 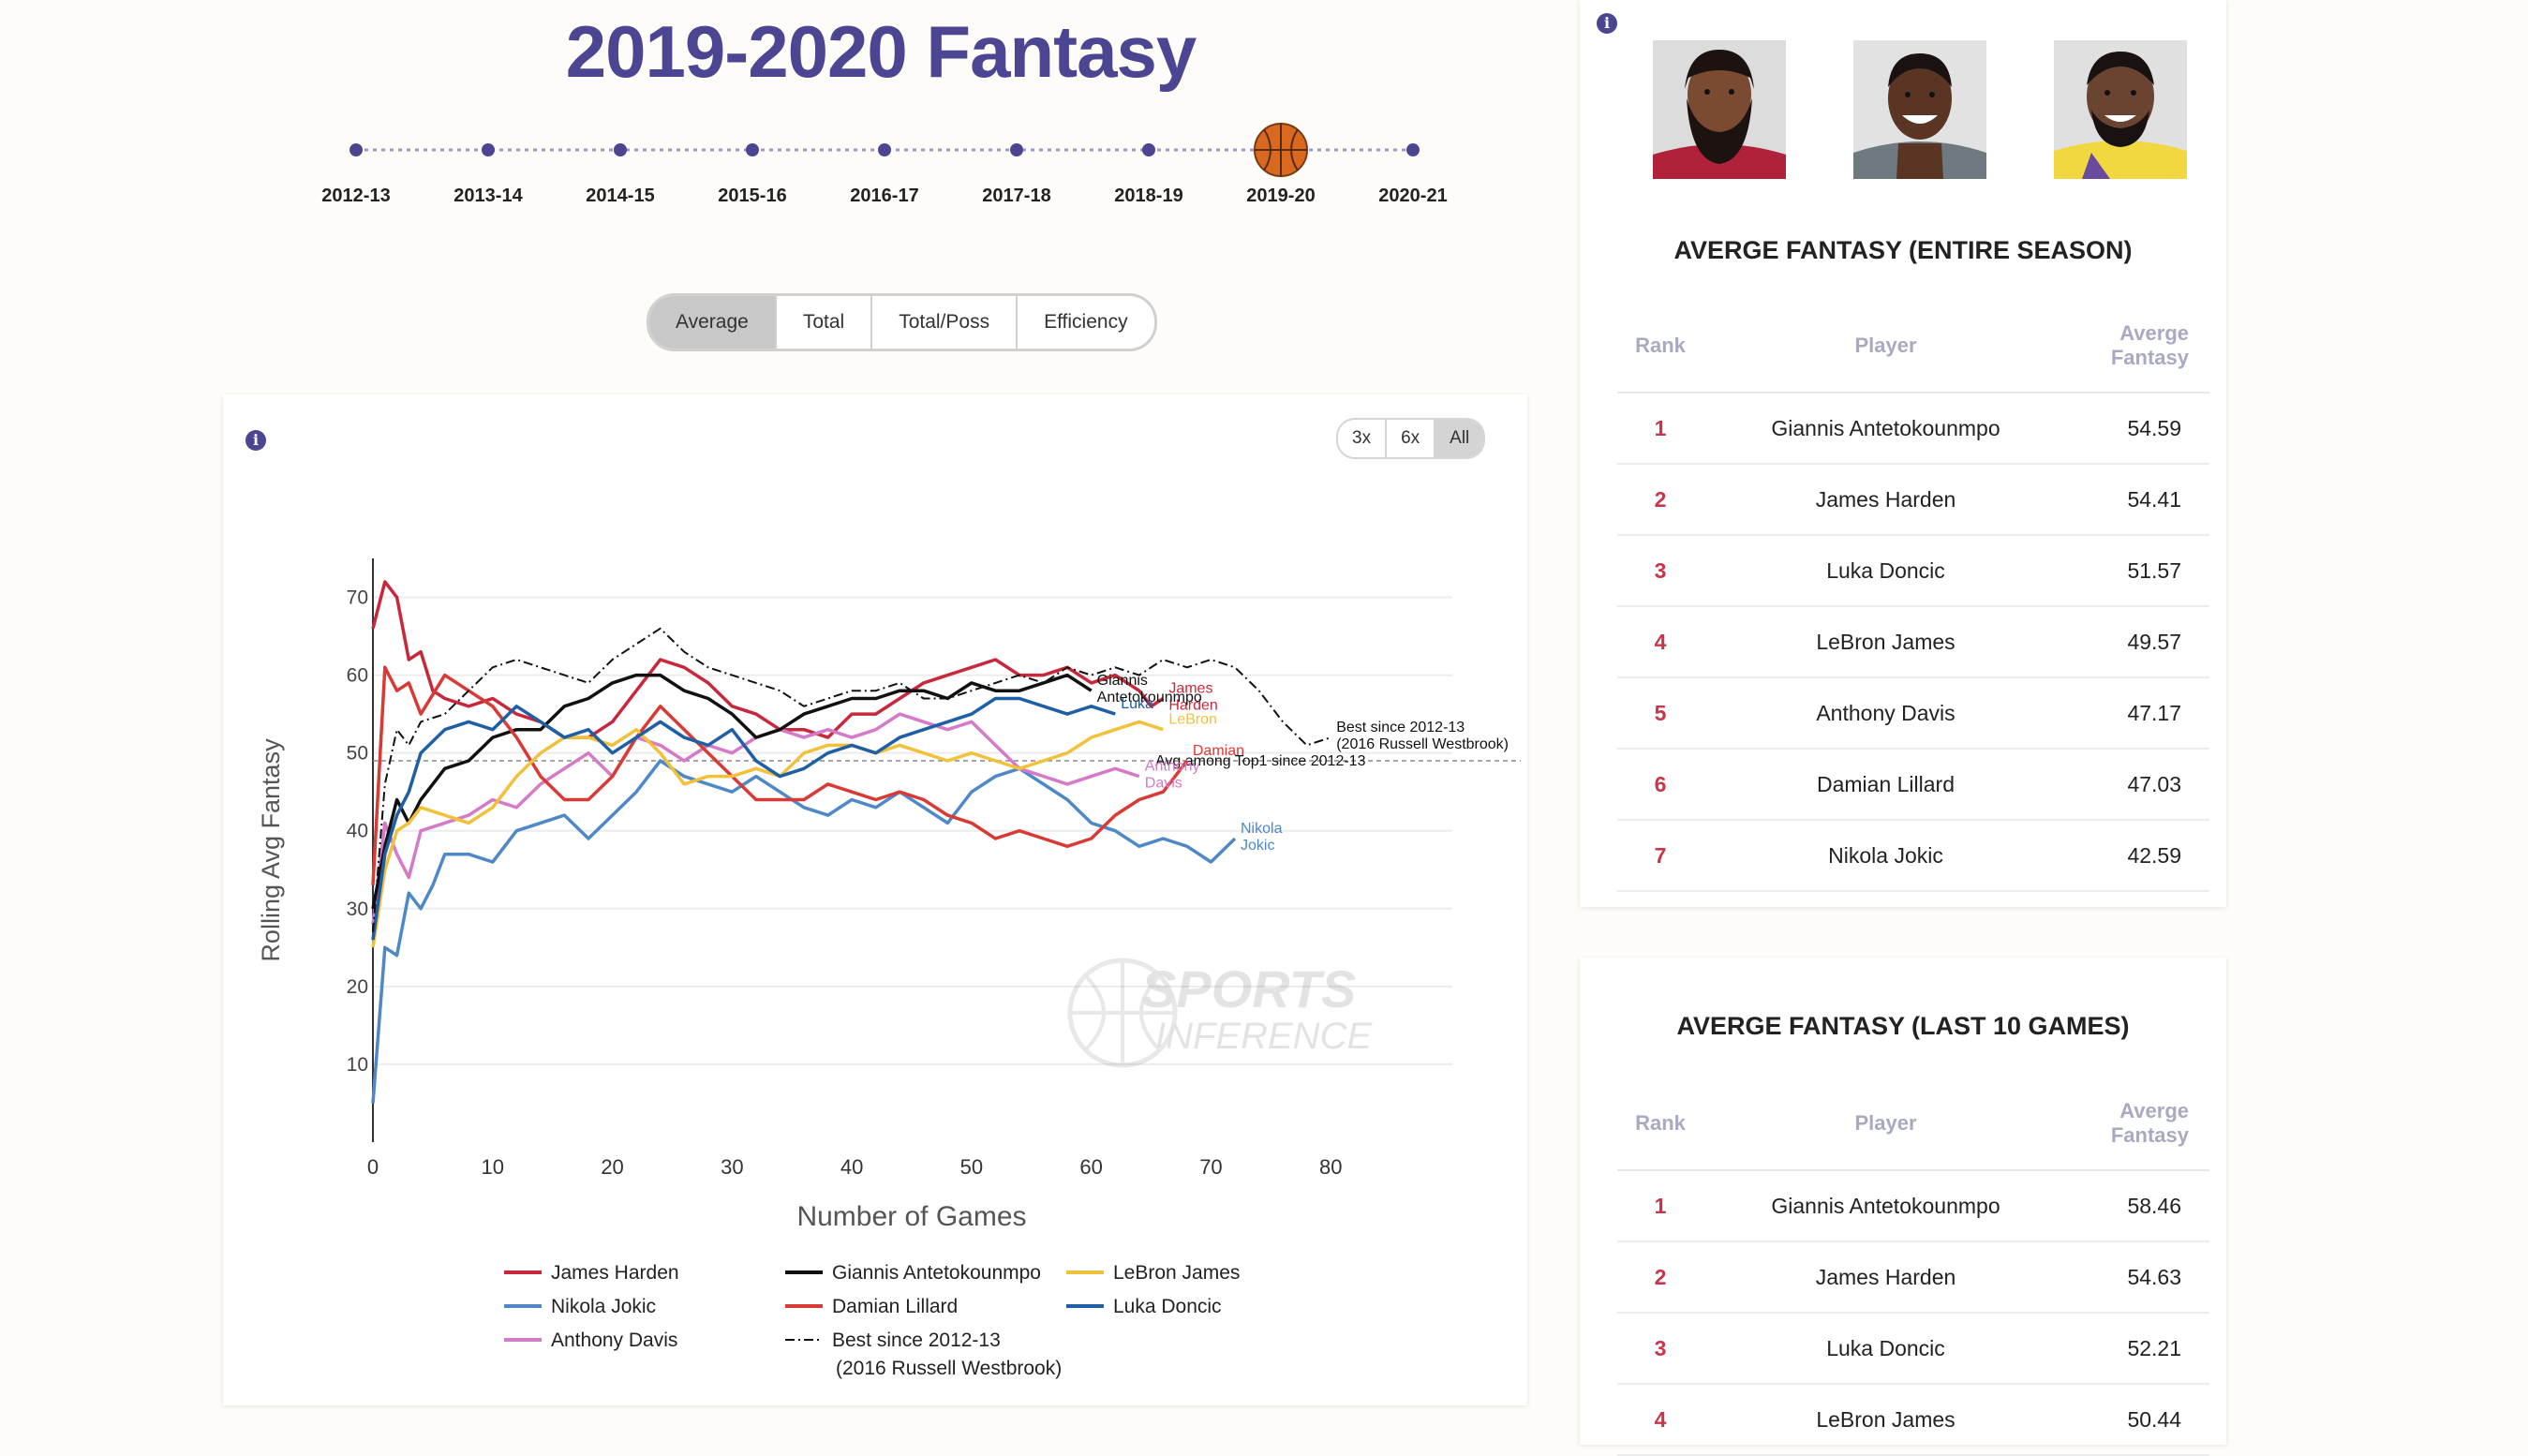 I want to click on y-tick-label: 70, so click(x=357, y=598).